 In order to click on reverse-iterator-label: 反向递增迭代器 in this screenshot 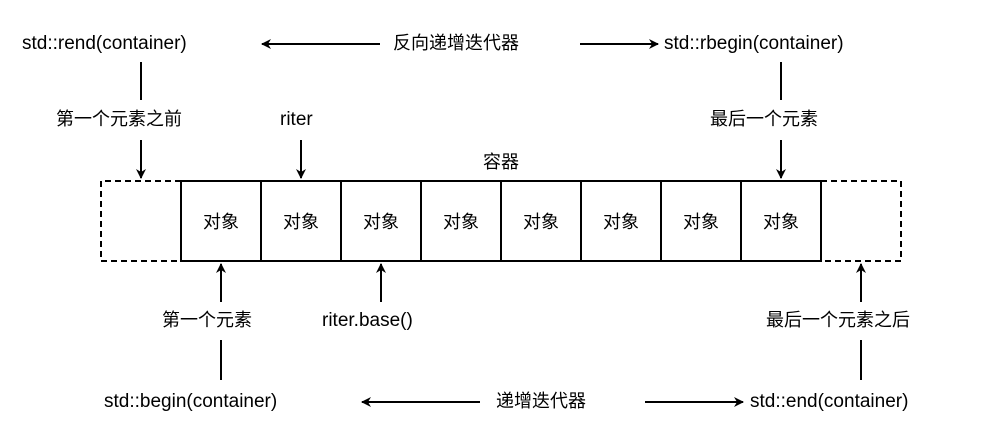, I will do `click(456, 43)`.